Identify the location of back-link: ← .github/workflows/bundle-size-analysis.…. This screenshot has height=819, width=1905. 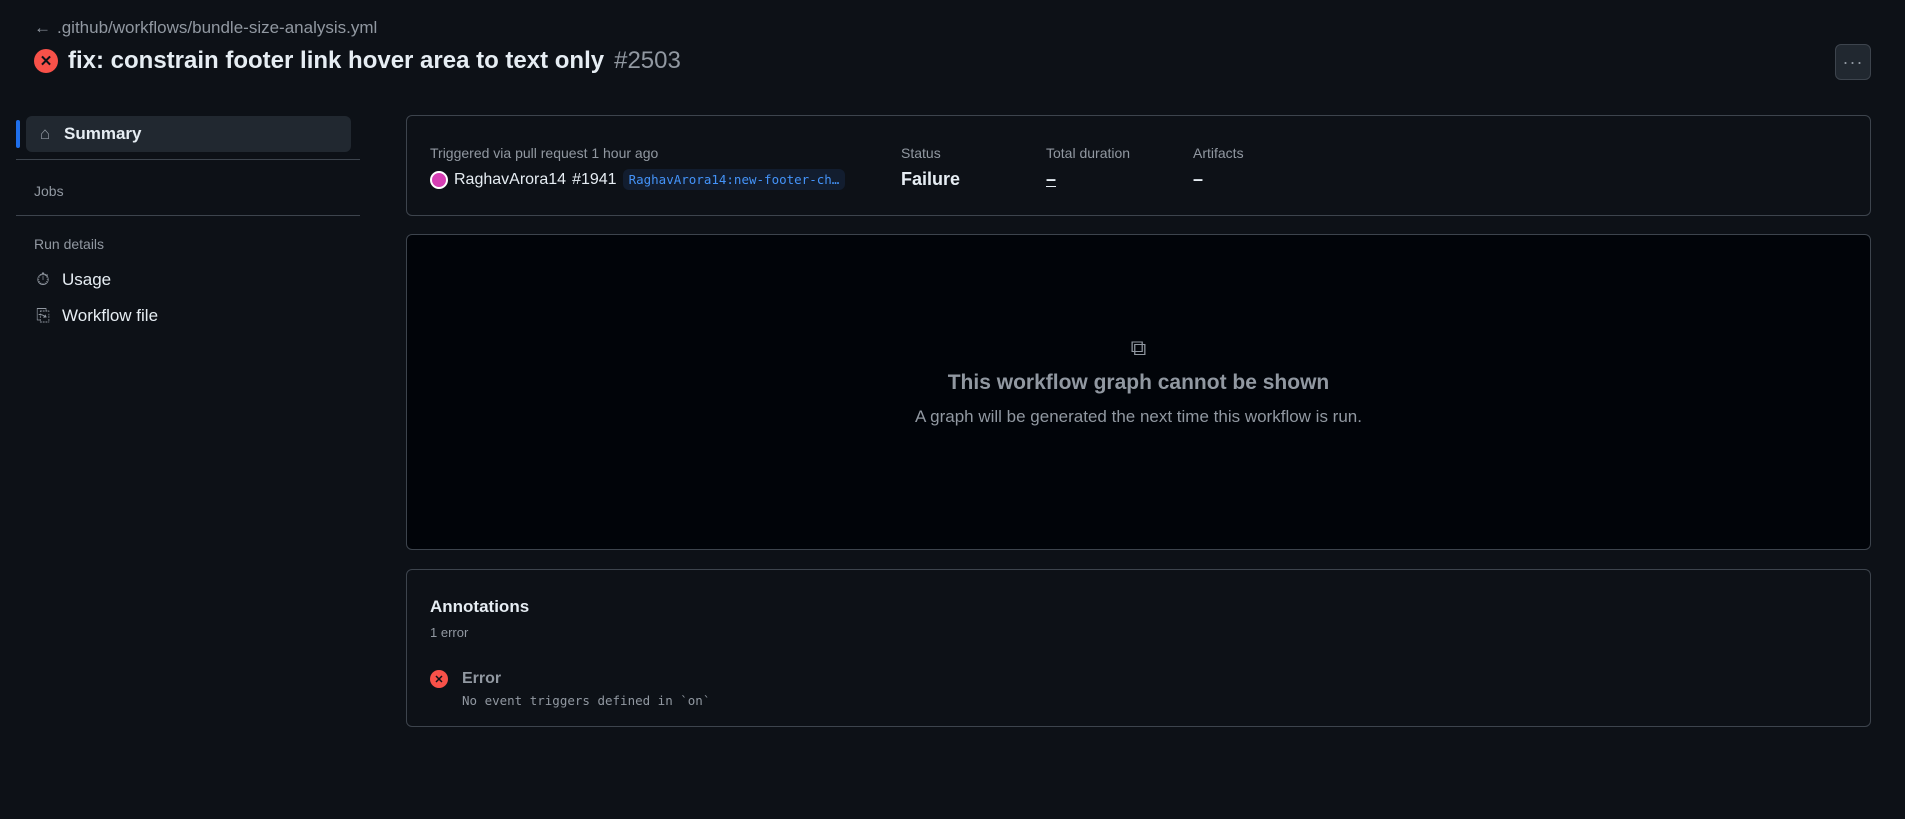
(205, 28).